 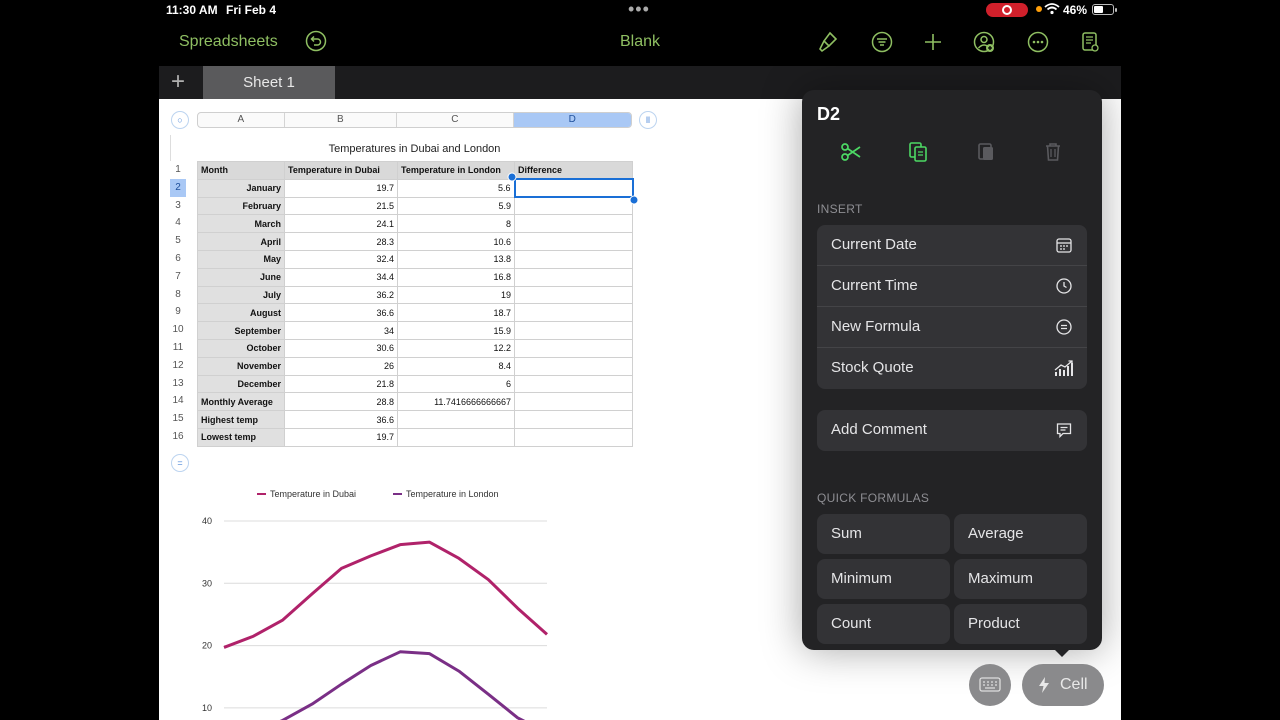 I want to click on formula-product-button: Product, so click(x=1020, y=624).